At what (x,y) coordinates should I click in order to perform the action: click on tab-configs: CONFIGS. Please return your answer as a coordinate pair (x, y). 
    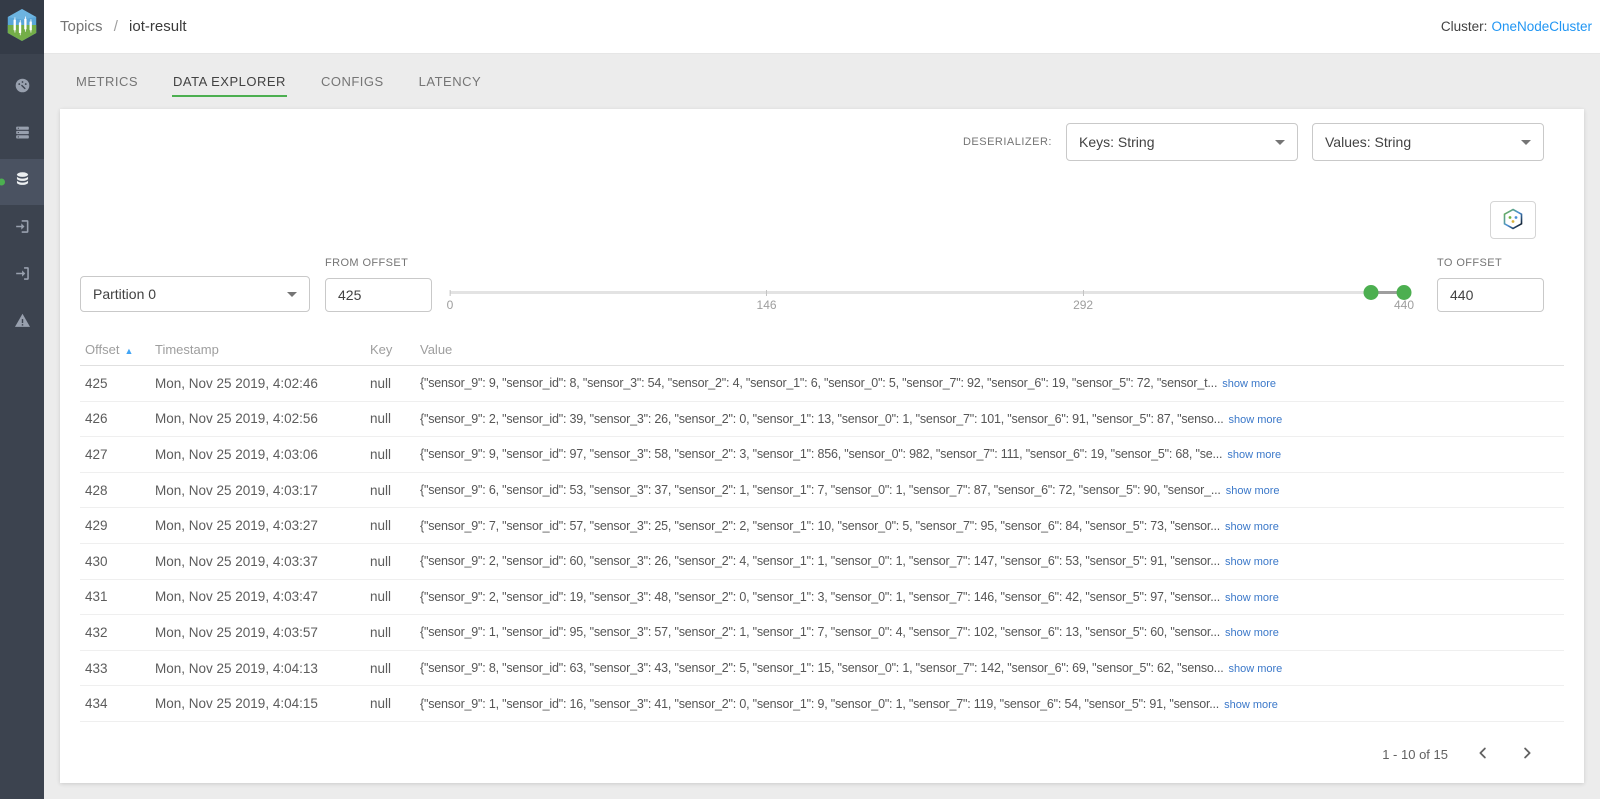
    Looking at the image, I should click on (352, 81).